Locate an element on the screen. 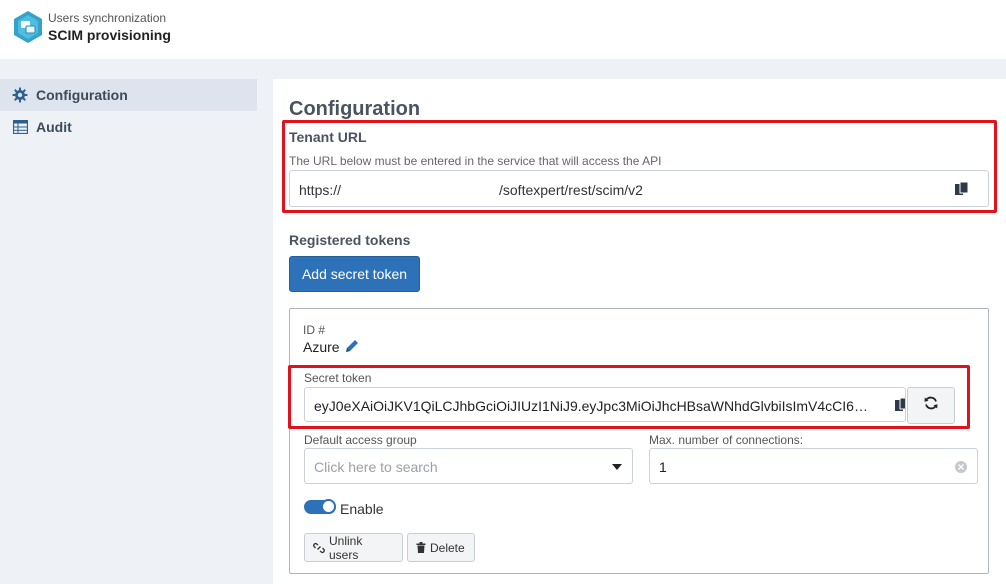  unlink-users-label: Unlink users is located at coordinates (346, 547).